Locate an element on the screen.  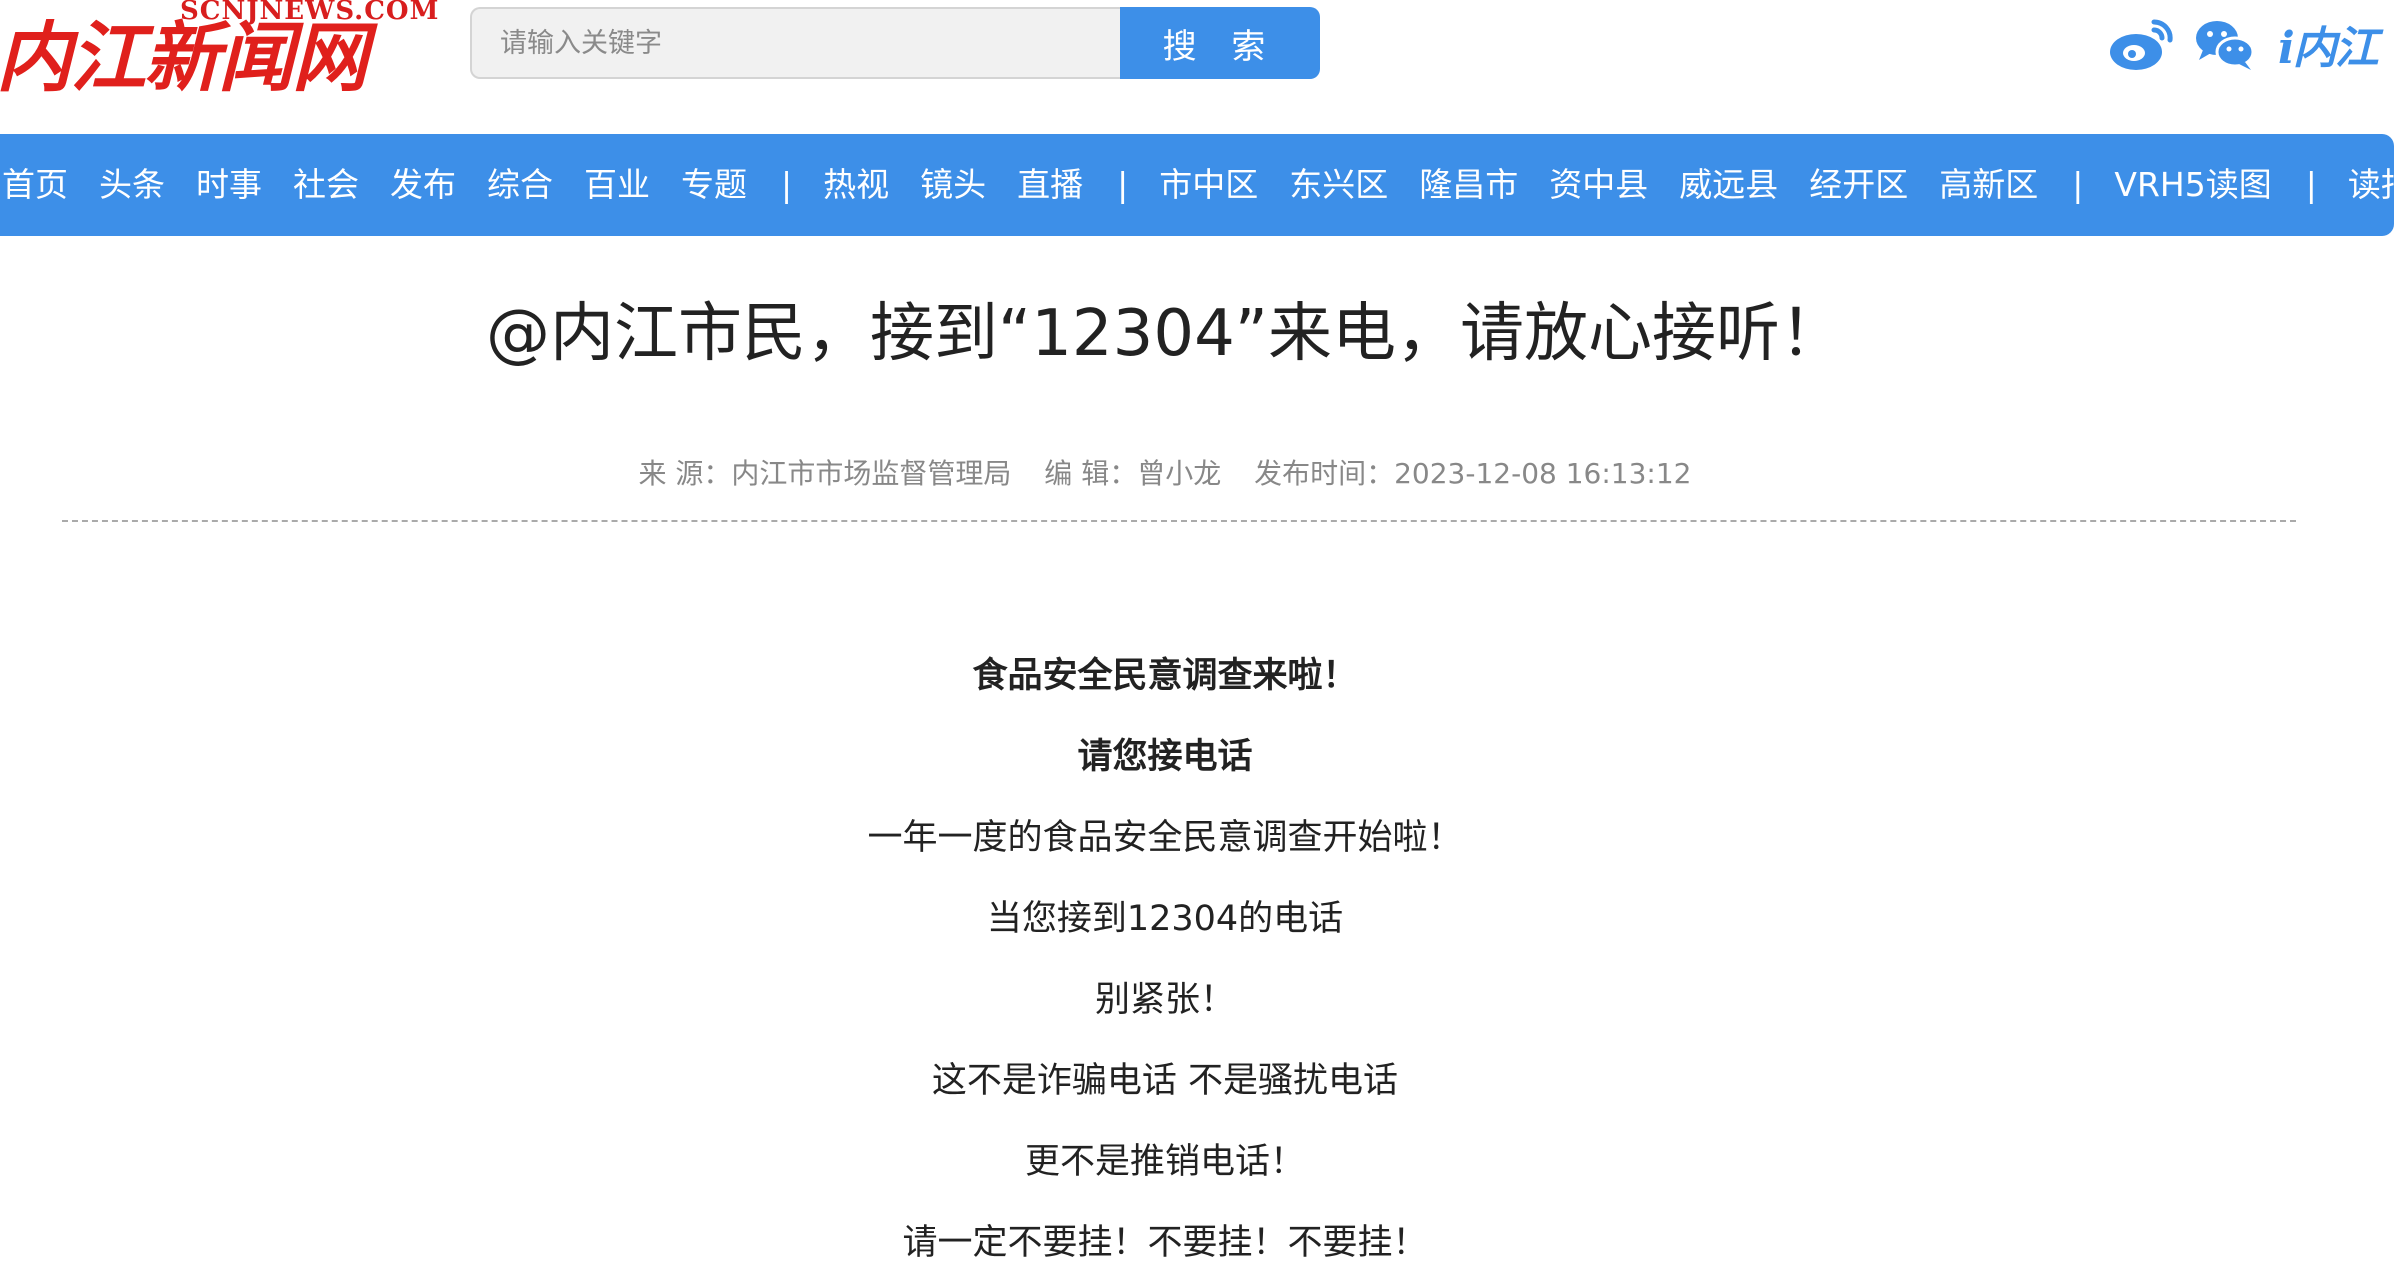
nav-item: 经开区 is located at coordinates (1858, 185).